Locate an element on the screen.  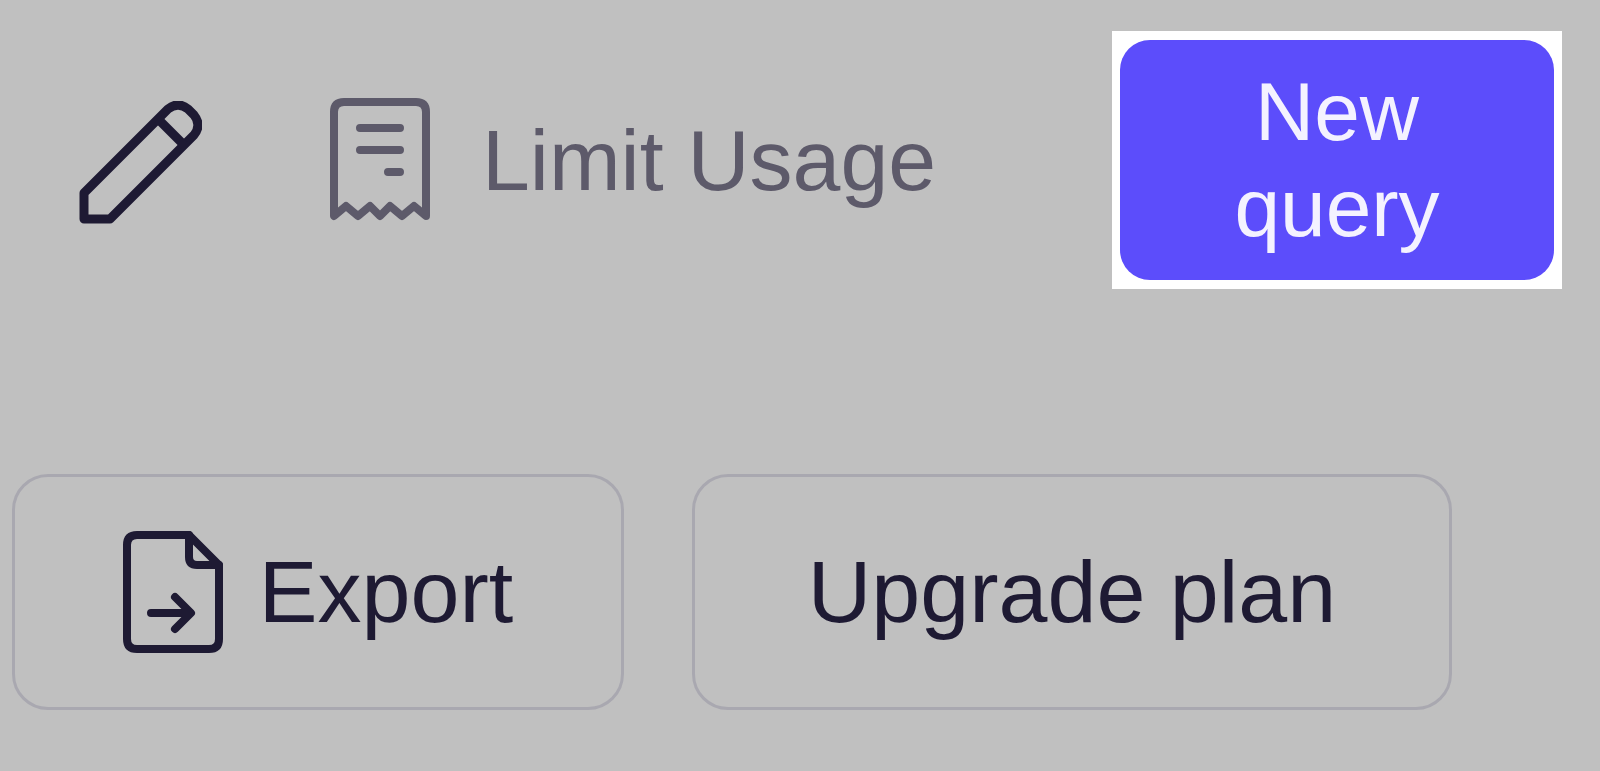
file-export-icon is located at coordinates (172, 592).